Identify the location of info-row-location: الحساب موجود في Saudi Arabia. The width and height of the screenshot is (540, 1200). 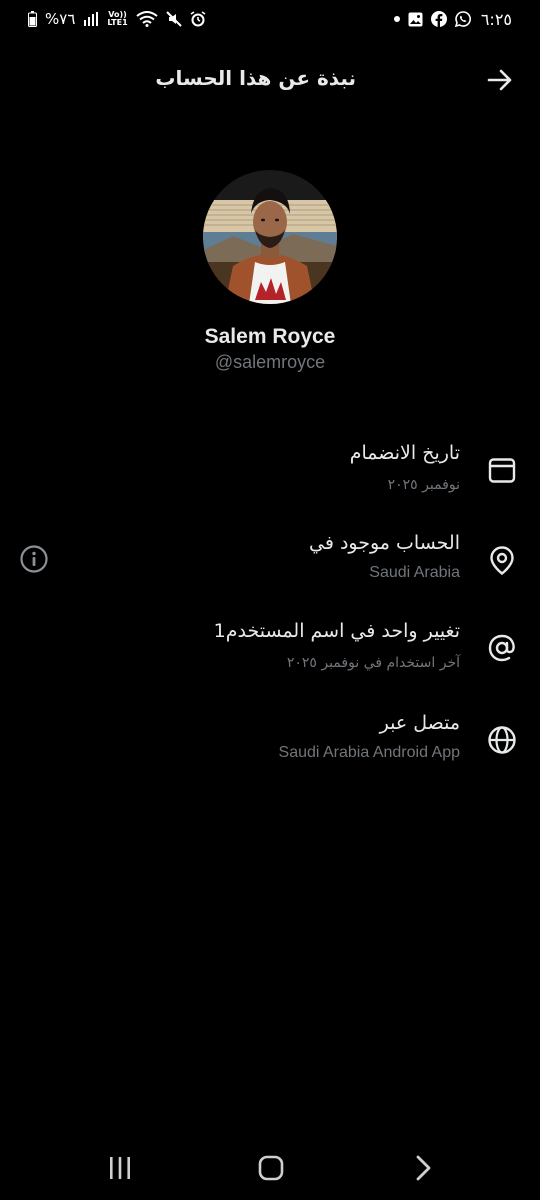
(278, 572).